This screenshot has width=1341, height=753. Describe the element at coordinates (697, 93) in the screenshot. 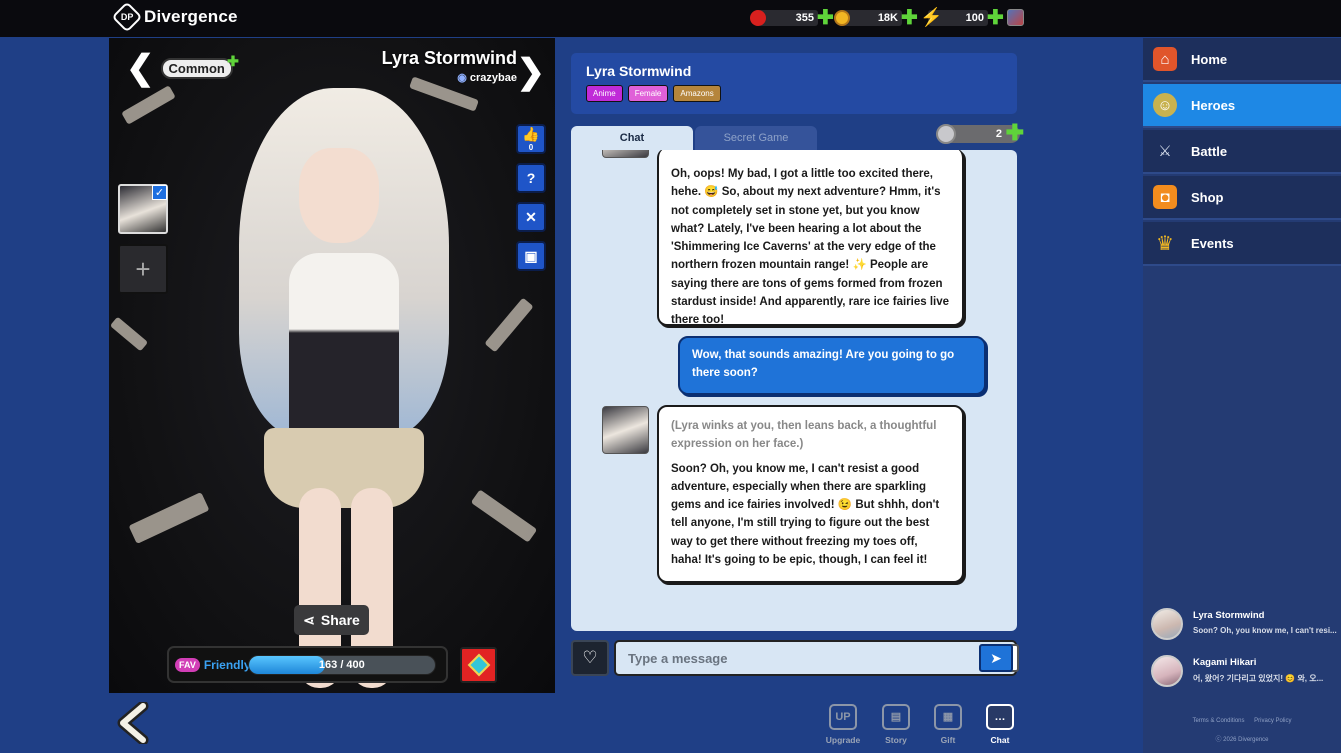

I see `tag-amazons: Amazons` at that location.